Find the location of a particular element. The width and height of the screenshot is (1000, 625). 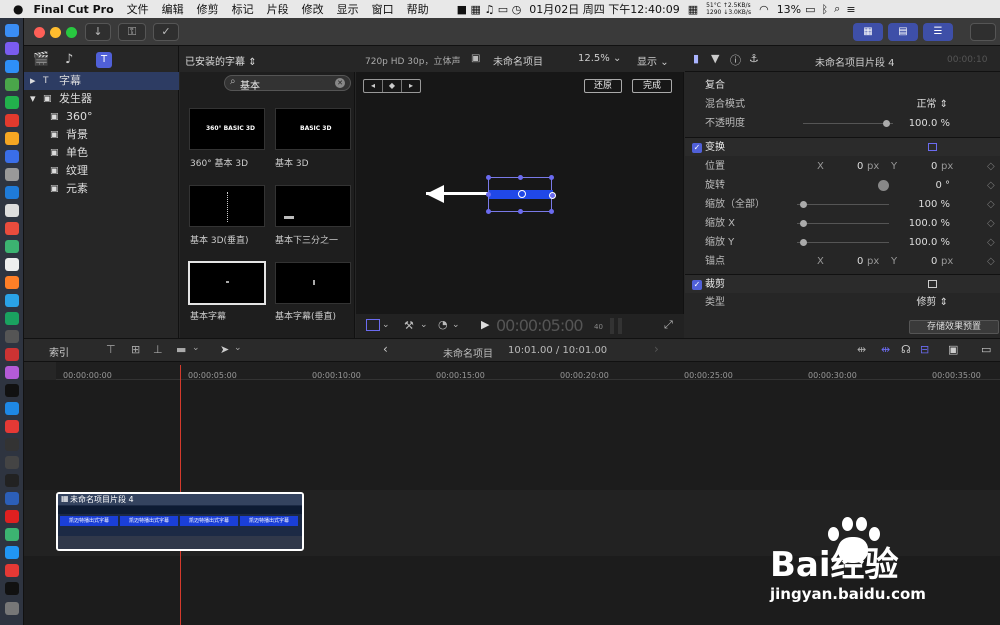

crop-onscreen-icon is located at coordinates (932, 284).